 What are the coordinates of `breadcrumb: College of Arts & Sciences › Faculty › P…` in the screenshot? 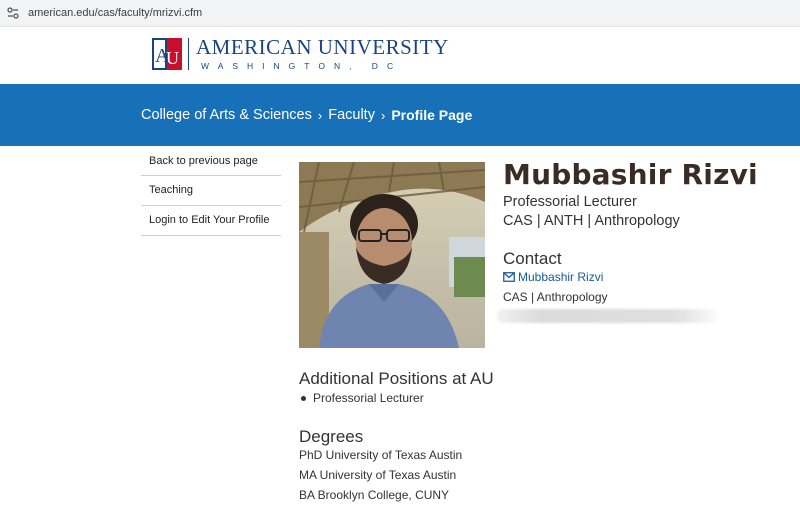 It's located at (400, 115).